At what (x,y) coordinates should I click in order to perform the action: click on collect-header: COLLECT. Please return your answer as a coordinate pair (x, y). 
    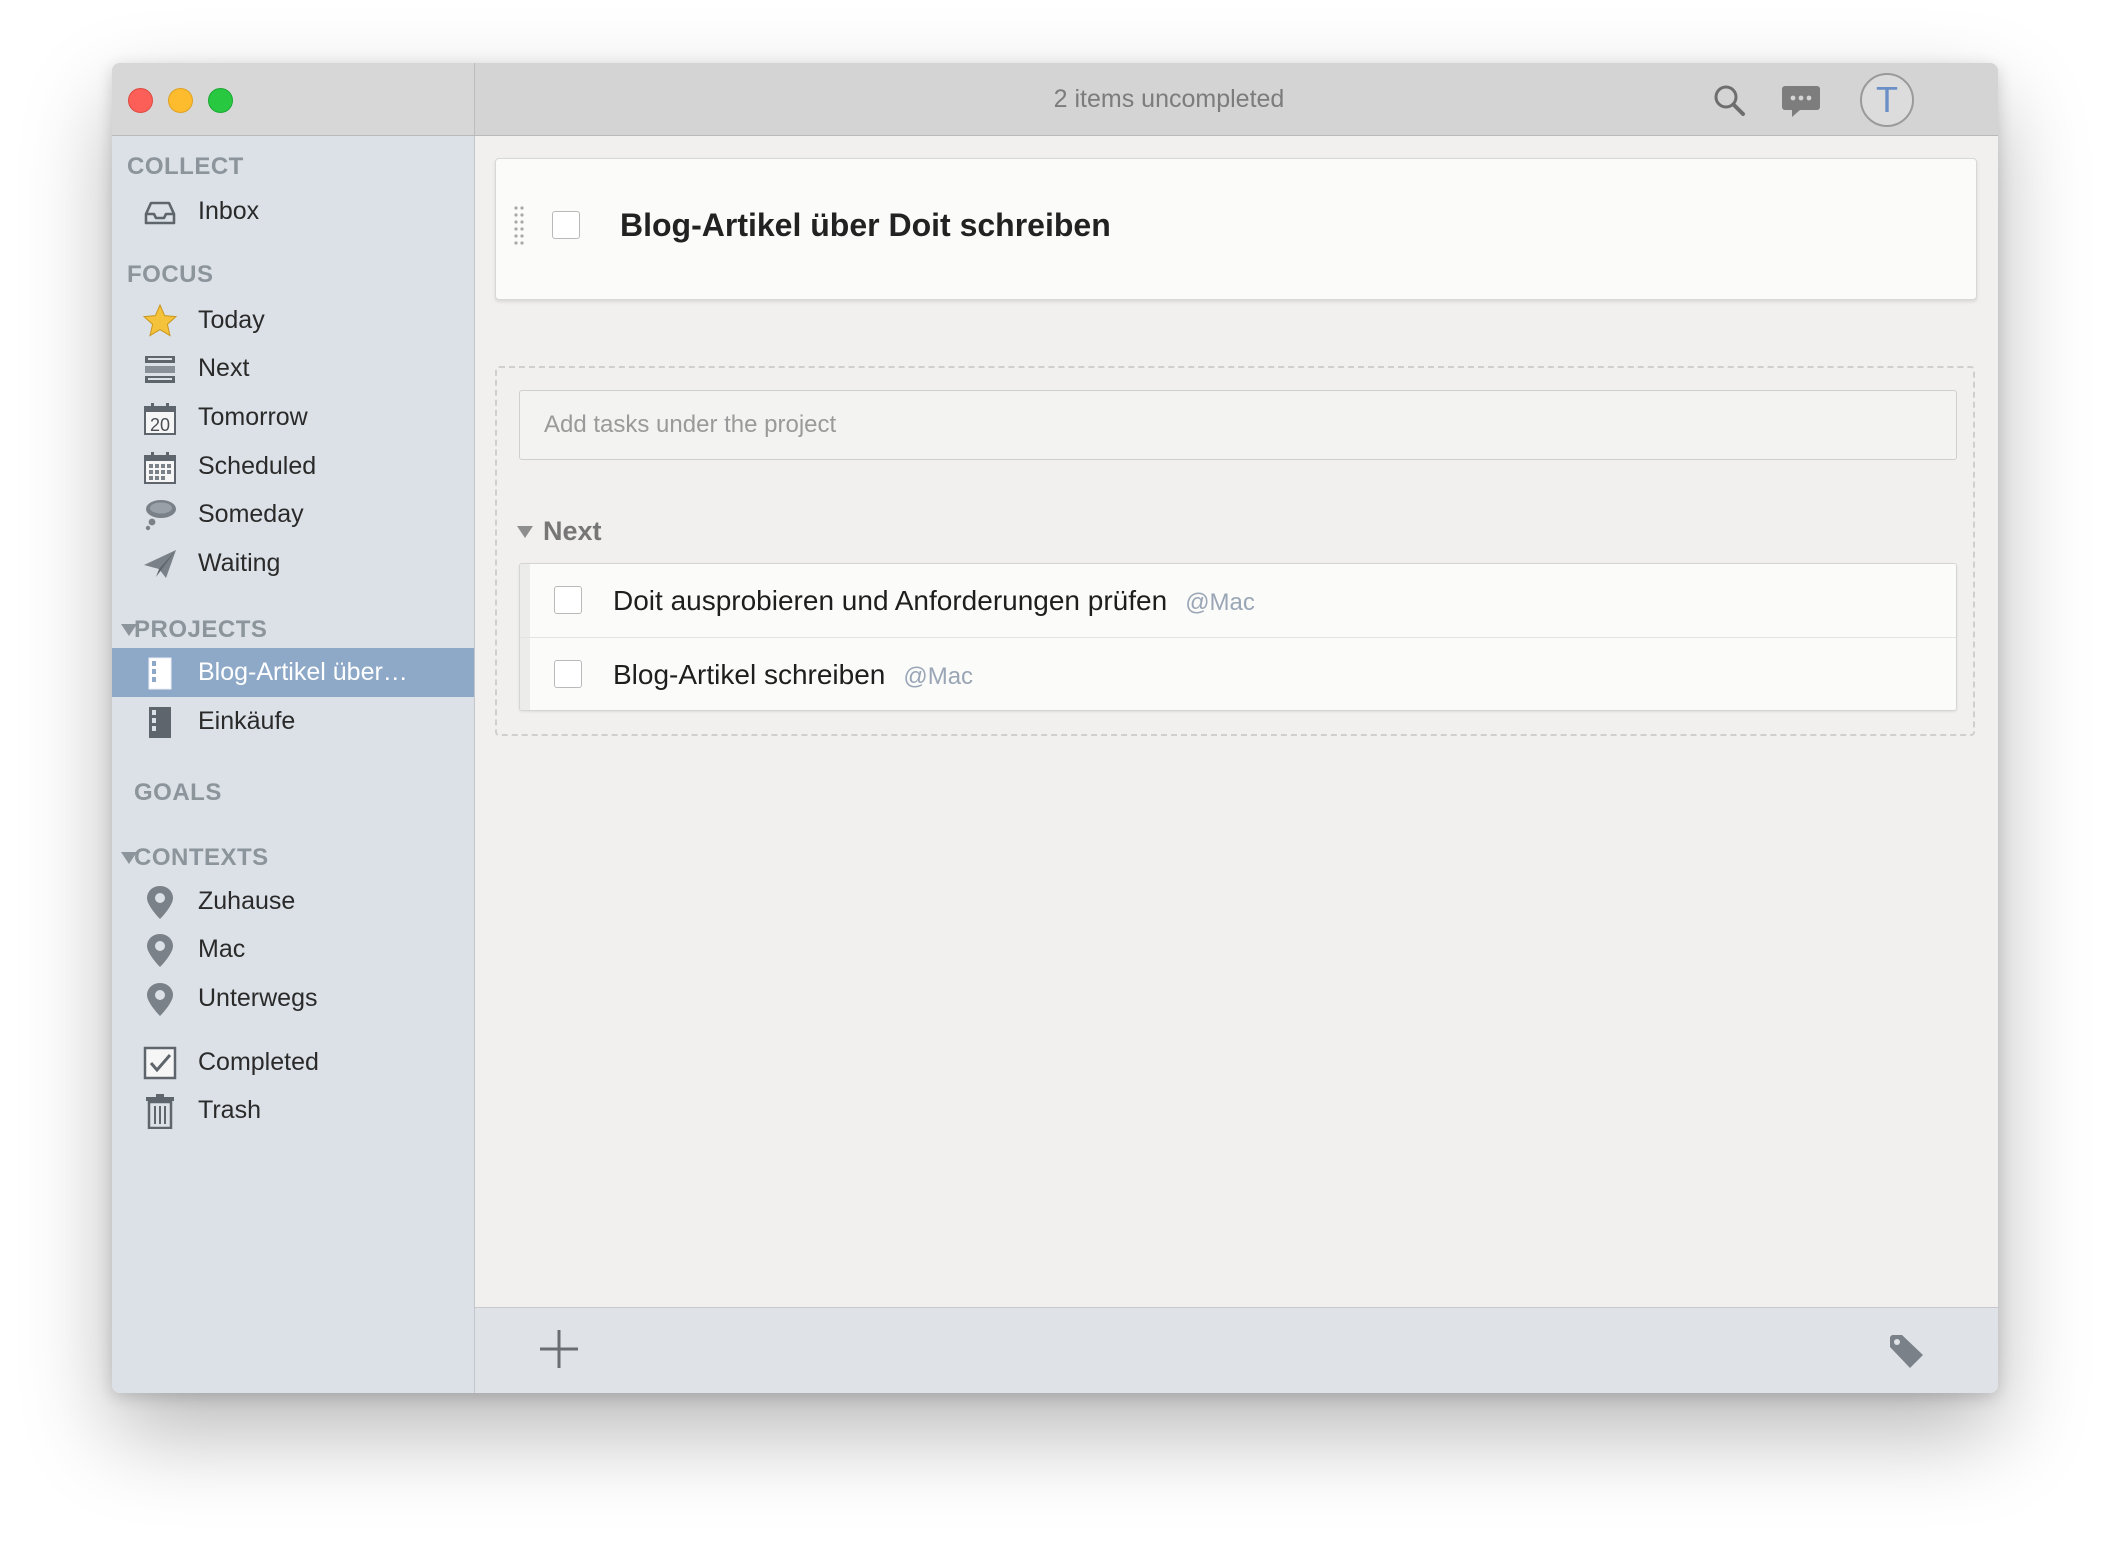
    Looking at the image, I should click on (185, 166).